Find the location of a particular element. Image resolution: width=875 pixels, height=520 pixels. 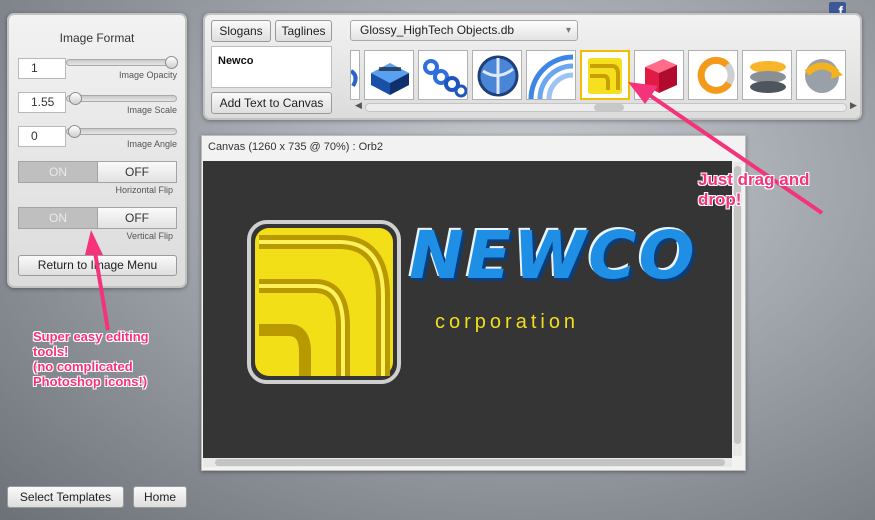

scale-slider is located at coordinates (121, 98).